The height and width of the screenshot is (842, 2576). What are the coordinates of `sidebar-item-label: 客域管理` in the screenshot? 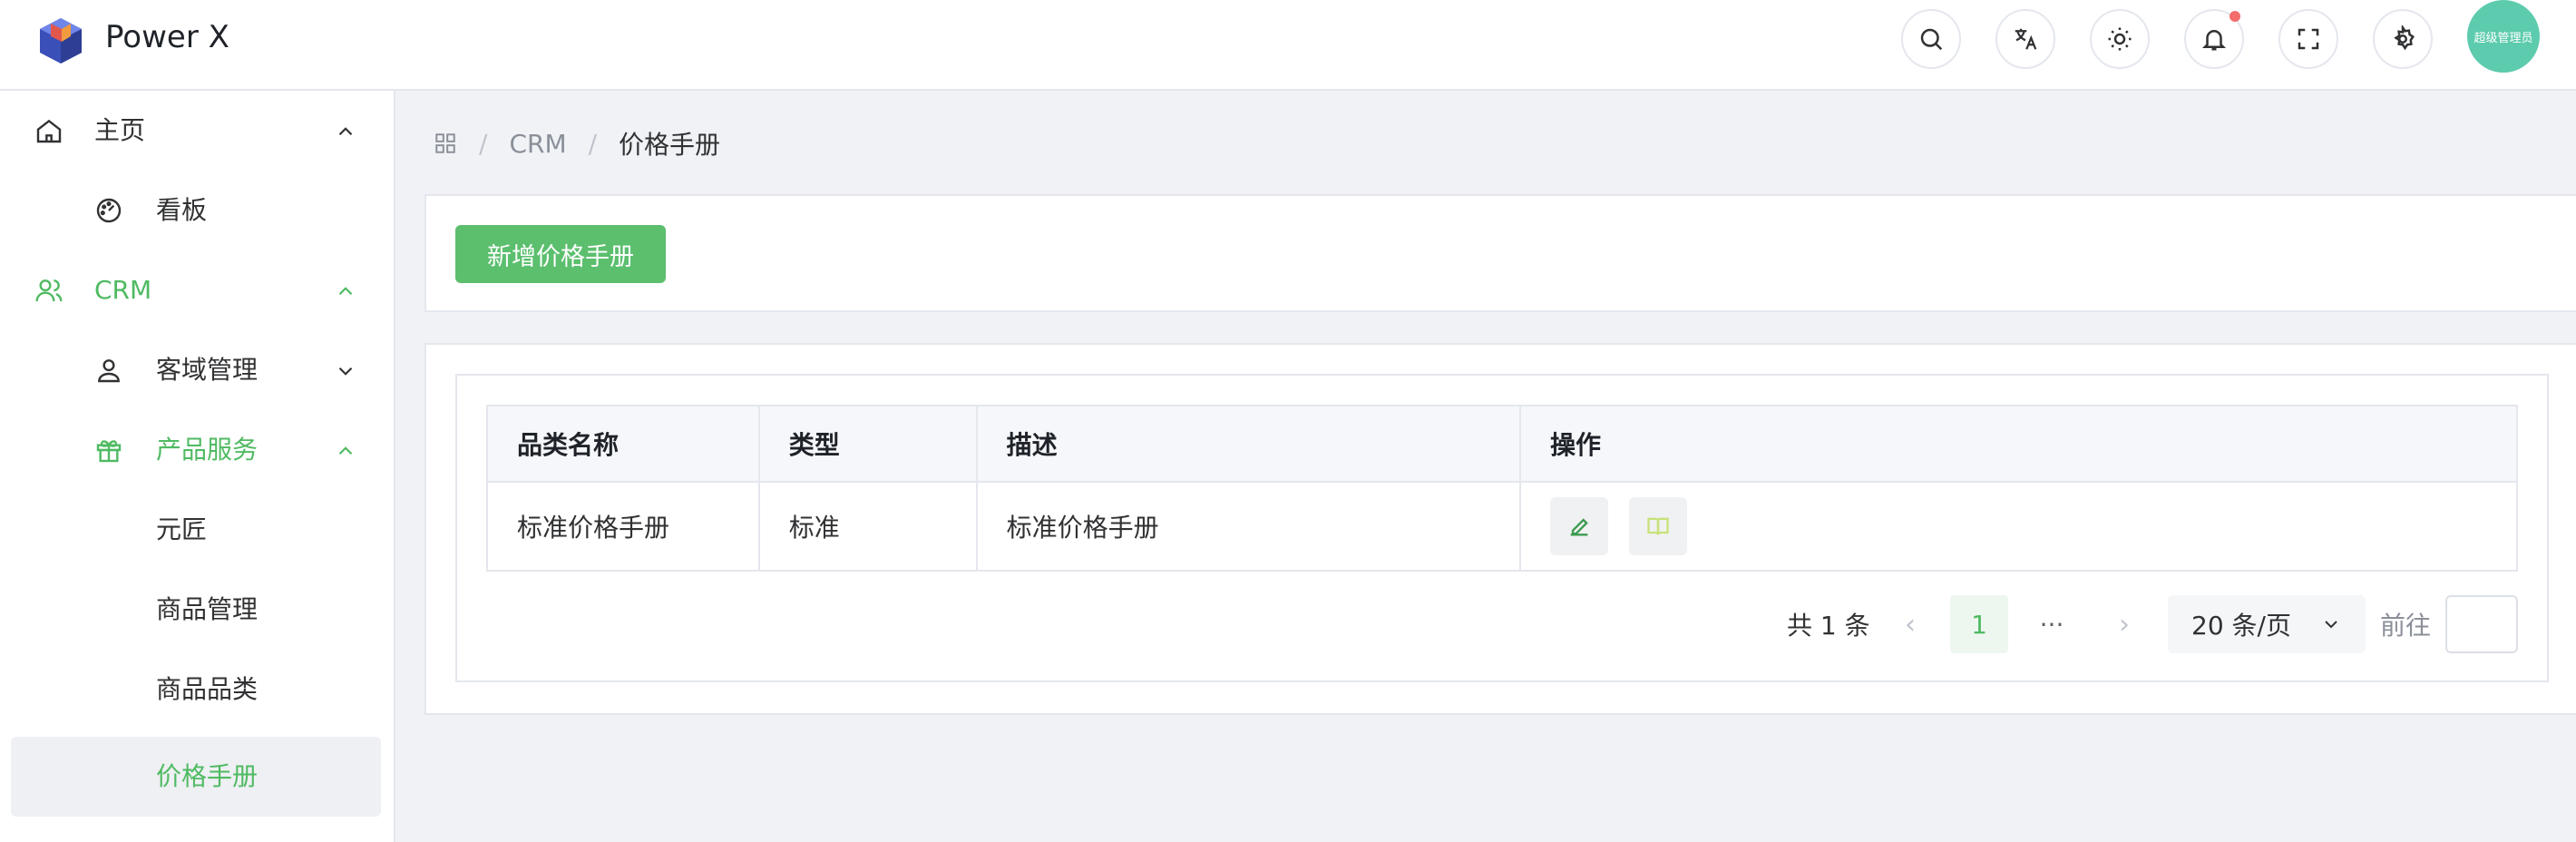 It's located at (207, 370).